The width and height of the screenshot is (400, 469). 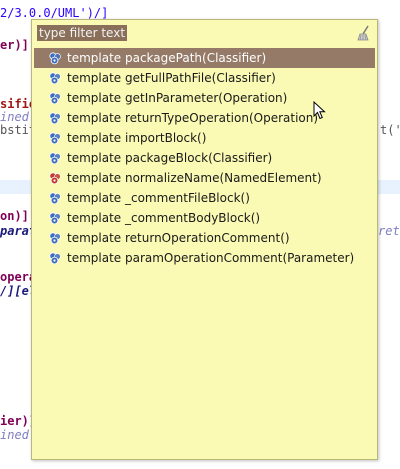 What do you see at coordinates (55, 178) in the screenshot?
I see `template-private-icon` at bounding box center [55, 178].